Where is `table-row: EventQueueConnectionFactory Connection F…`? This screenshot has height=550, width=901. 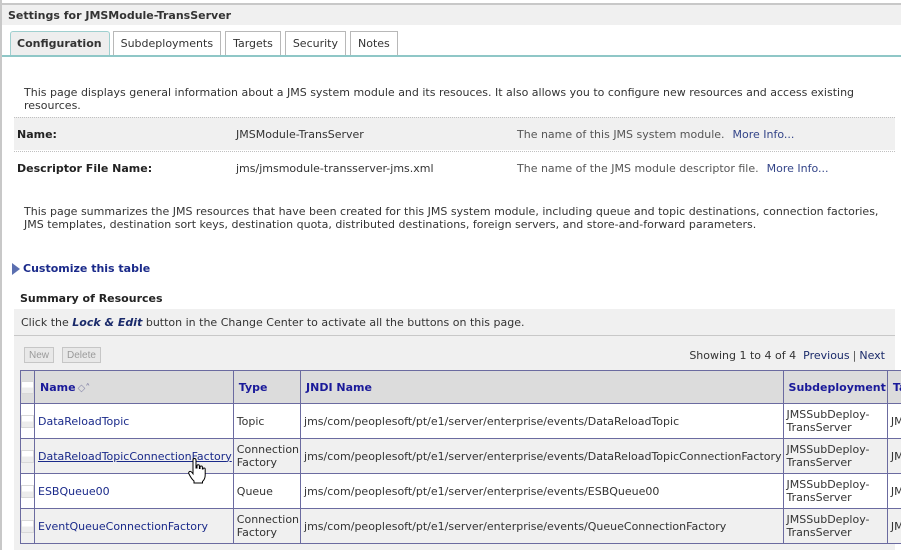 table-row: EventQueueConnectionFactory Connection F… is located at coordinates (460, 526).